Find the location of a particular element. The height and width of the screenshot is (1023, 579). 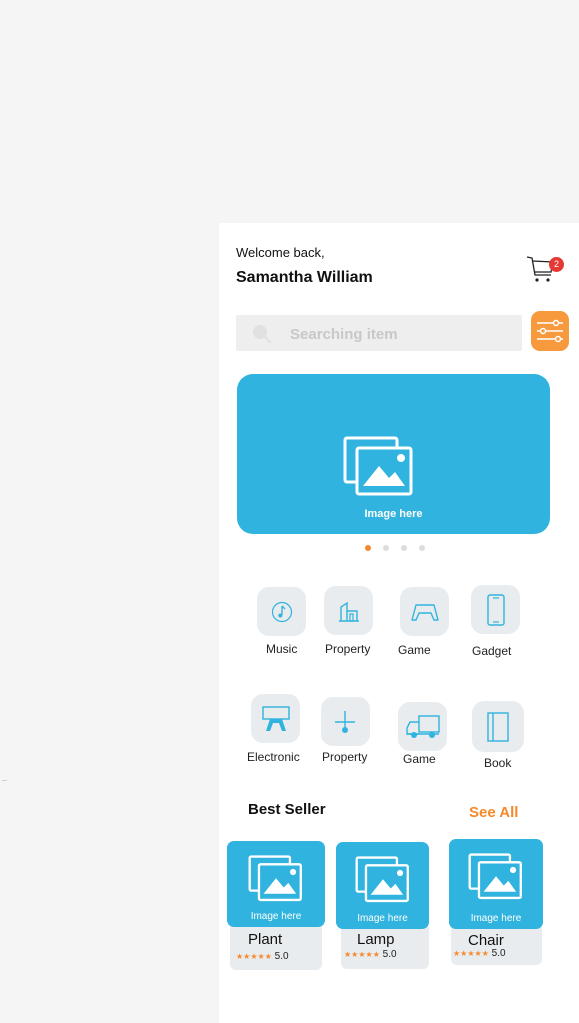

building-icon is located at coordinates (348, 611).